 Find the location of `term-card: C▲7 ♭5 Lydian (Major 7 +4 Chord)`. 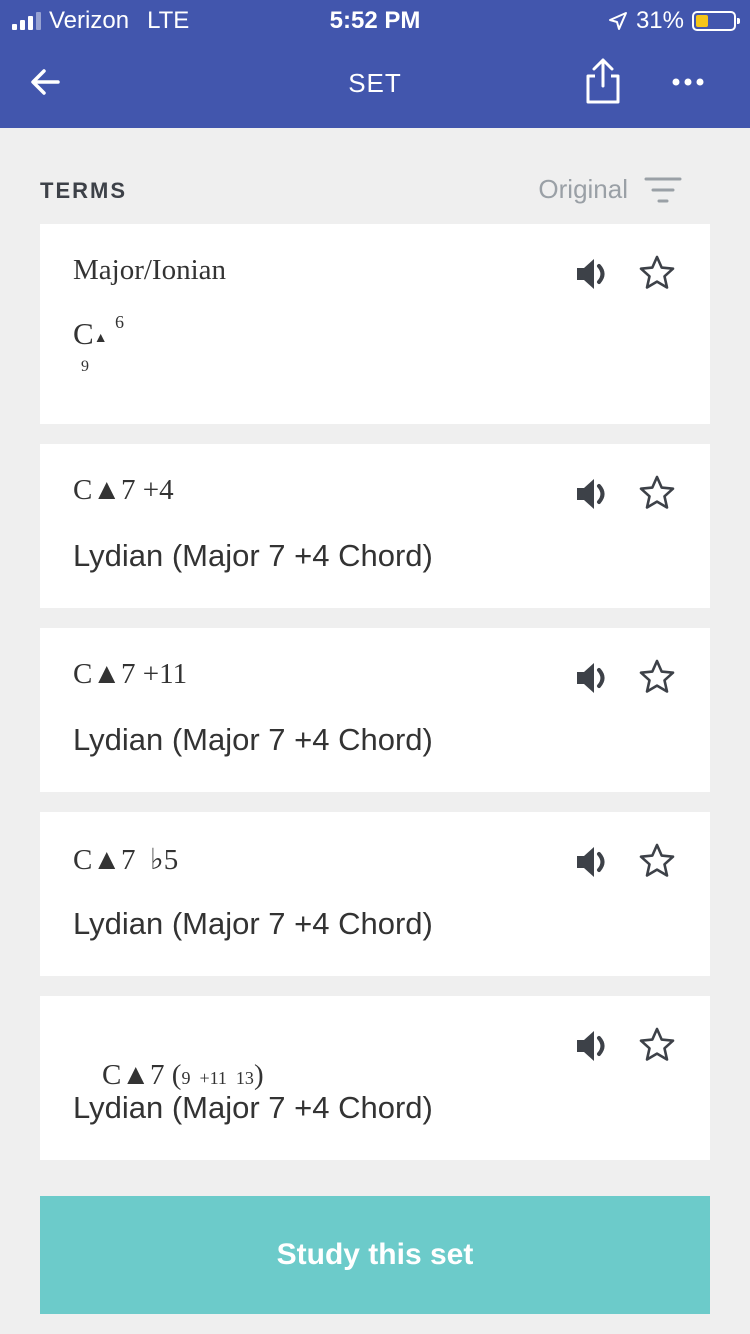

term-card: C▲7 ♭5 Lydian (Major 7 +4 Chord) is located at coordinates (375, 894).